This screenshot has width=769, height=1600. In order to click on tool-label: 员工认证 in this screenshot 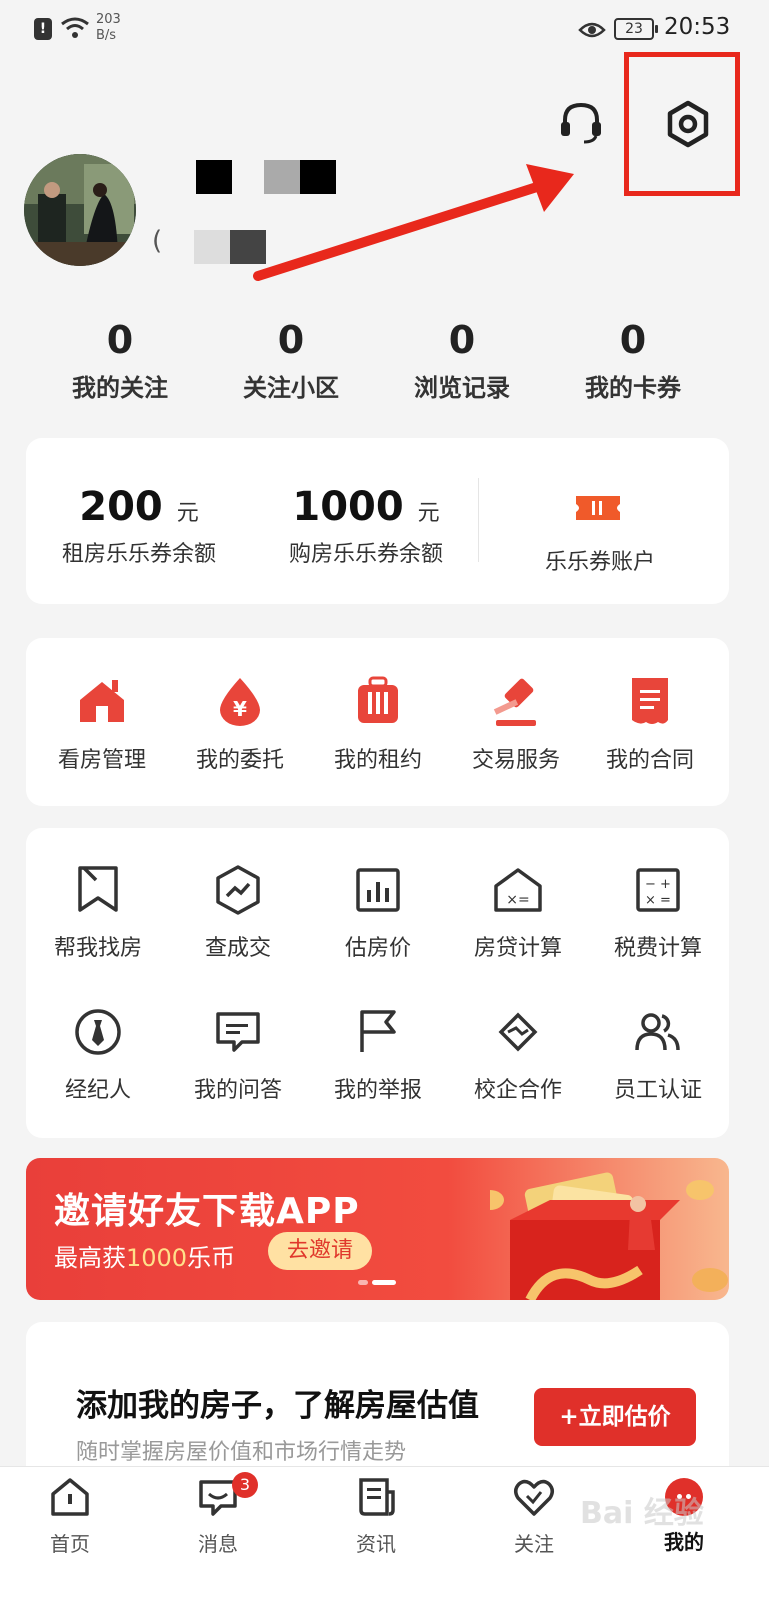, I will do `click(657, 1090)`.